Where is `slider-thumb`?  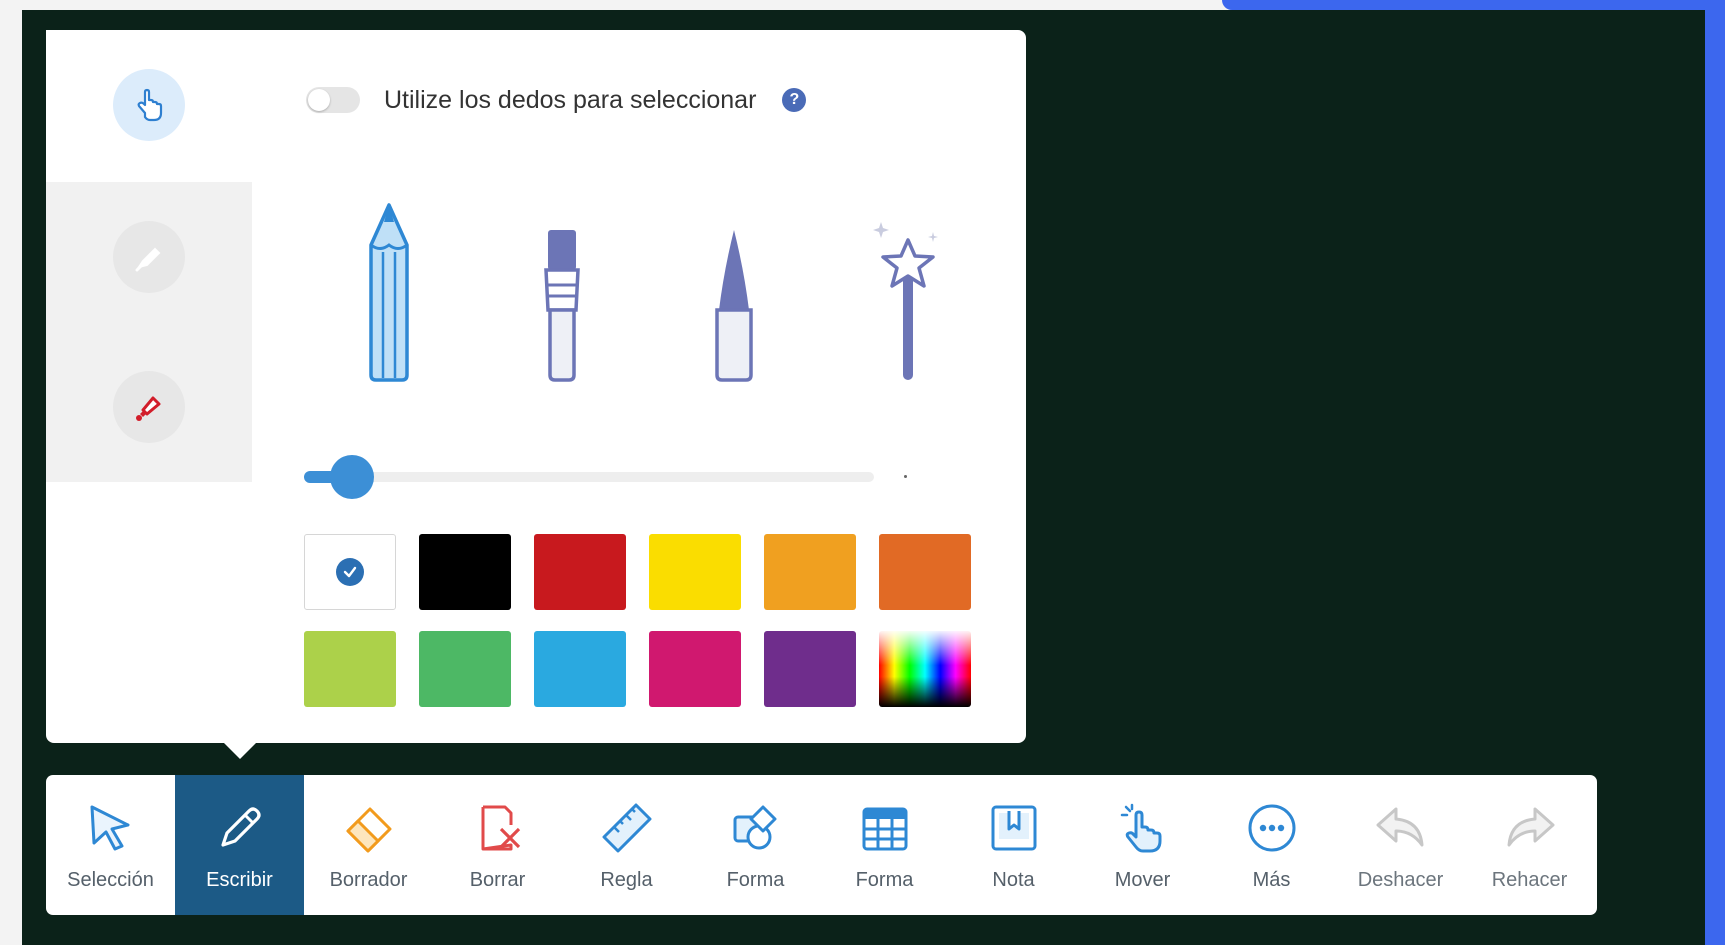
slider-thumb is located at coordinates (352, 477).